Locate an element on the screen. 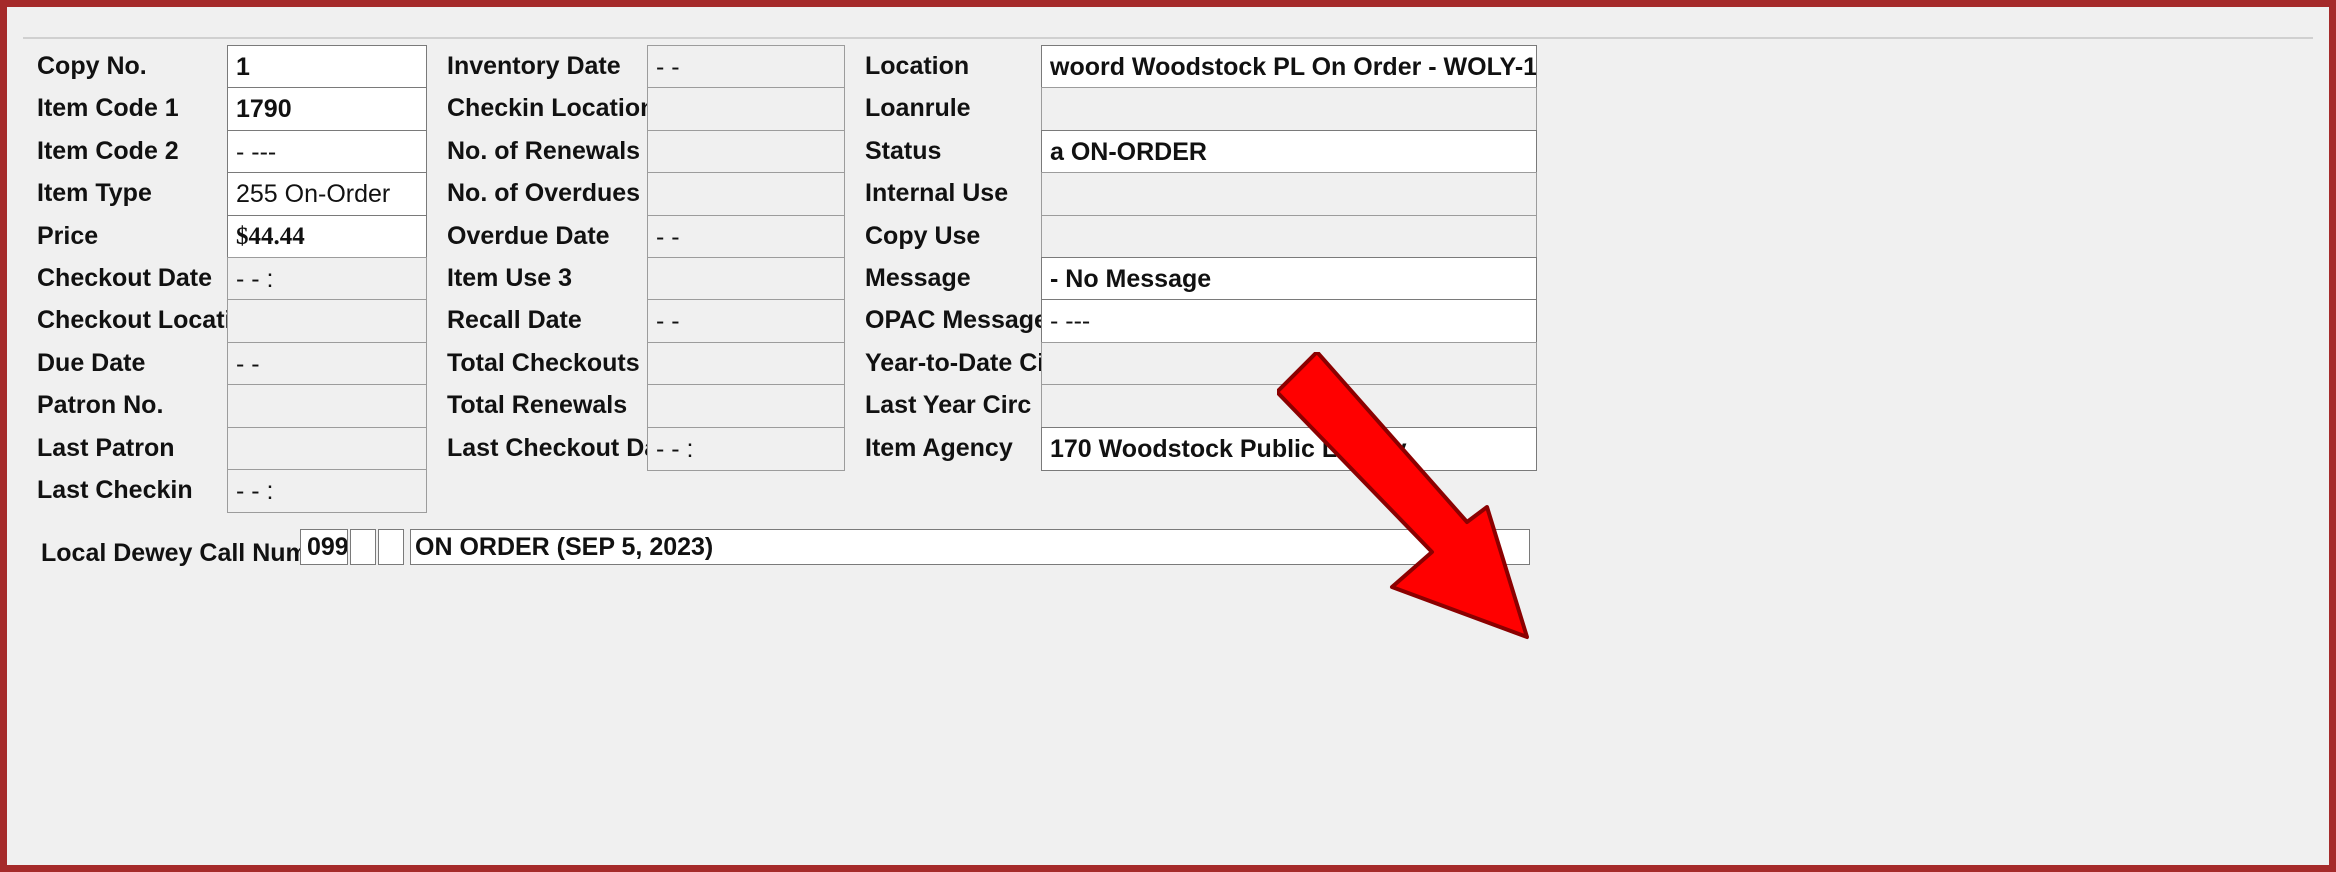  call-number-class-field: 099 is located at coordinates (324, 547).